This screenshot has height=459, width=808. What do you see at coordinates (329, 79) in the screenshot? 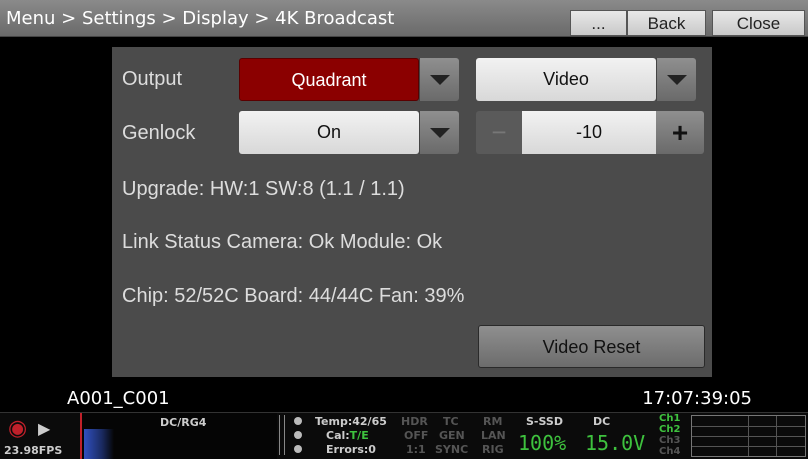
I see `output-dropdown: Quadrant` at bounding box center [329, 79].